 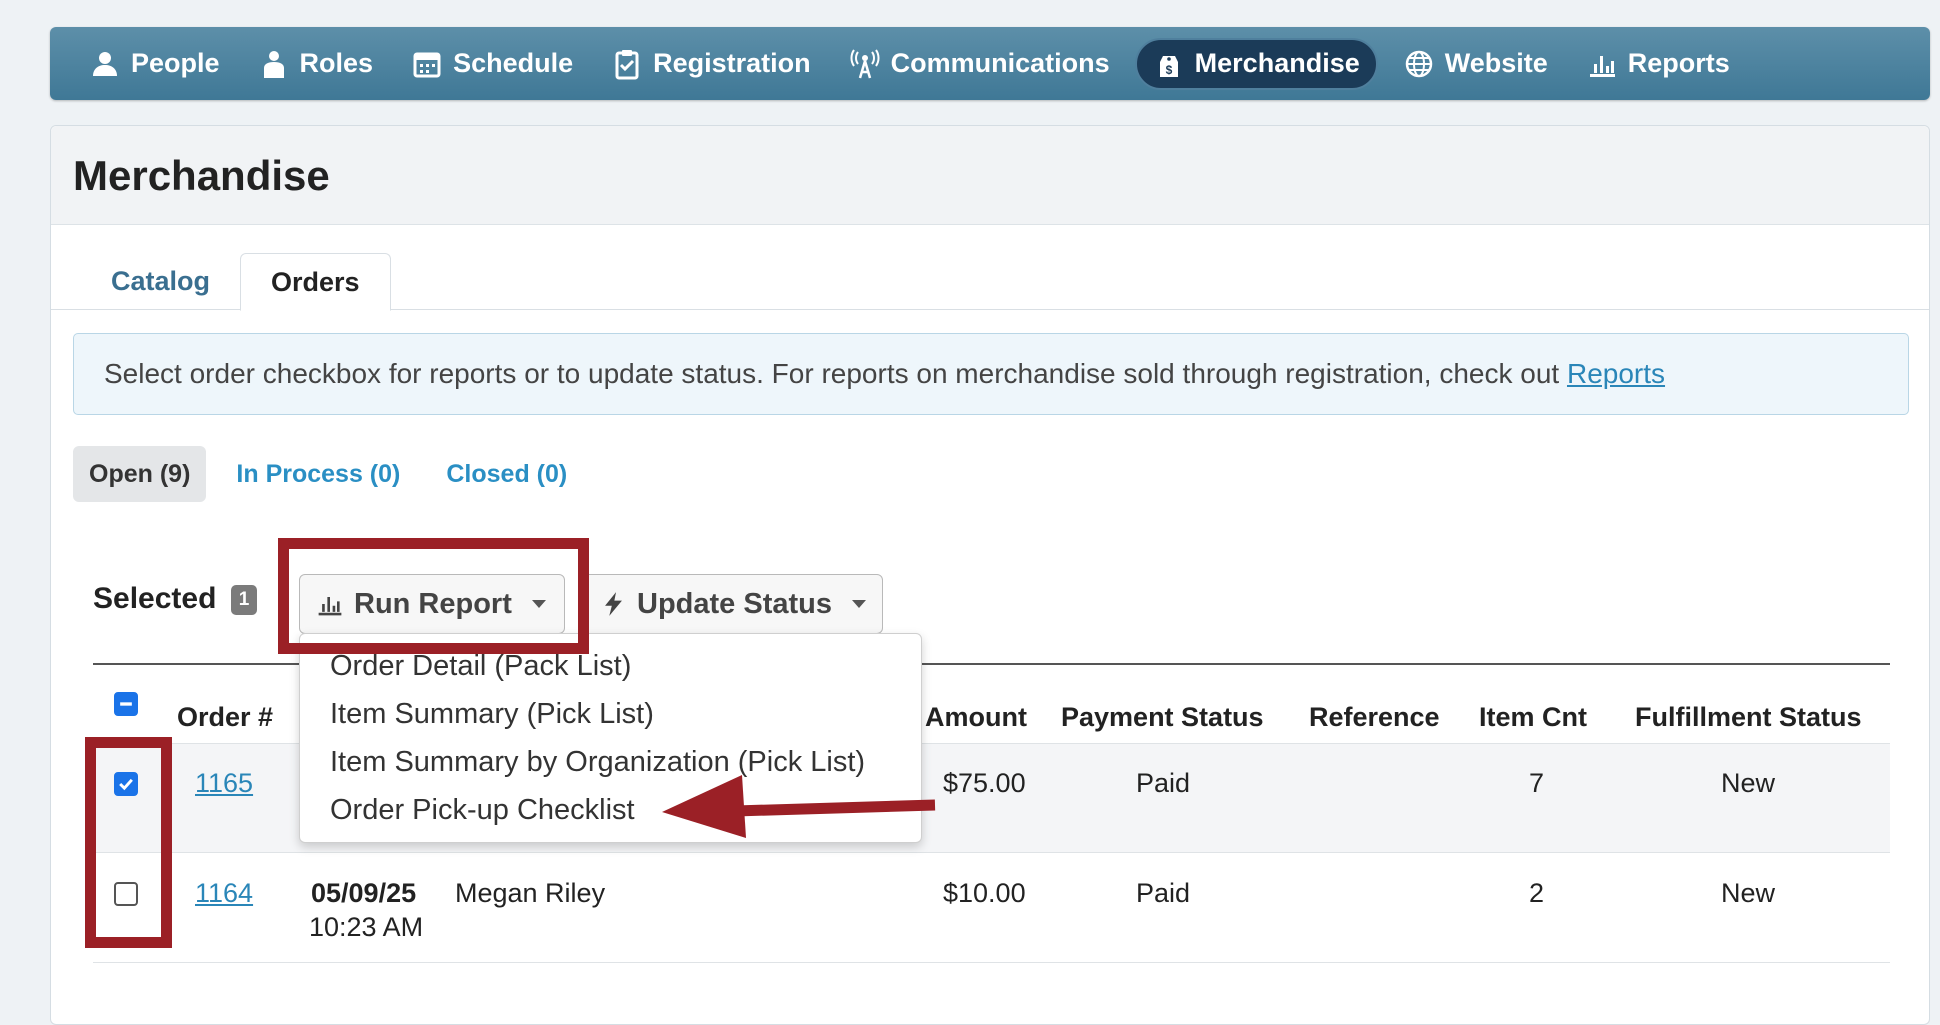 What do you see at coordinates (175, 63) in the screenshot?
I see `nav-people-label: People` at bounding box center [175, 63].